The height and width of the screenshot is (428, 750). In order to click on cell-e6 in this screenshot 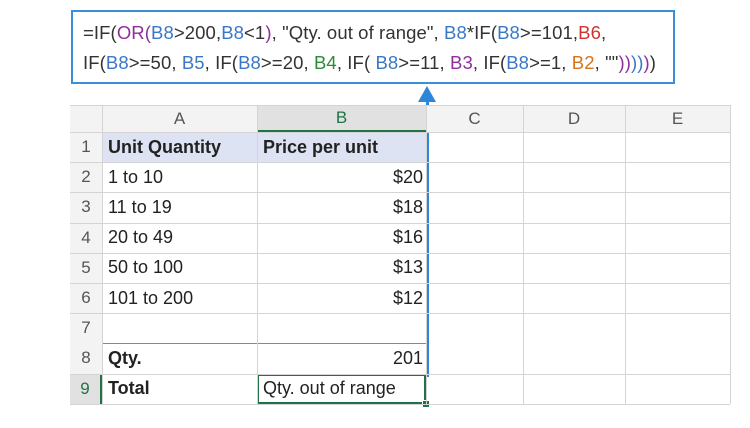, I will do `click(677, 298)`.